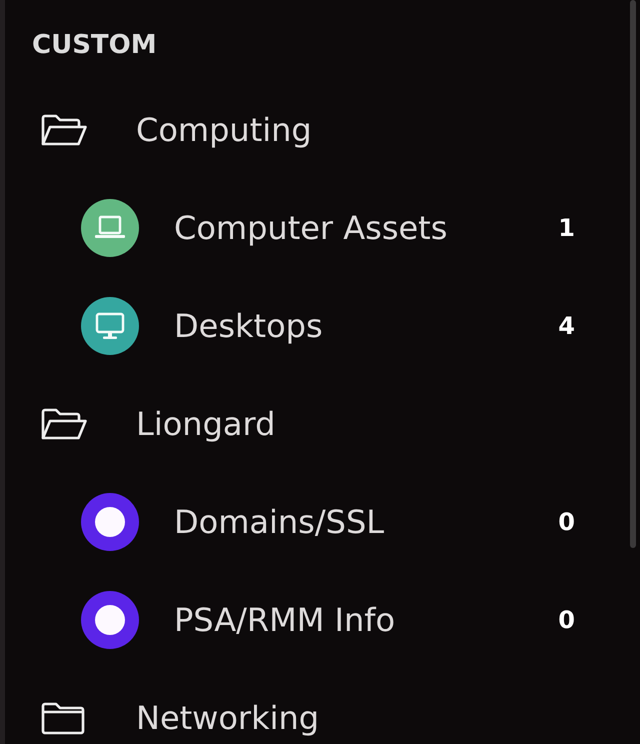 The height and width of the screenshot is (744, 640). What do you see at coordinates (633, 274) in the screenshot?
I see `scrollbar-thumb` at bounding box center [633, 274].